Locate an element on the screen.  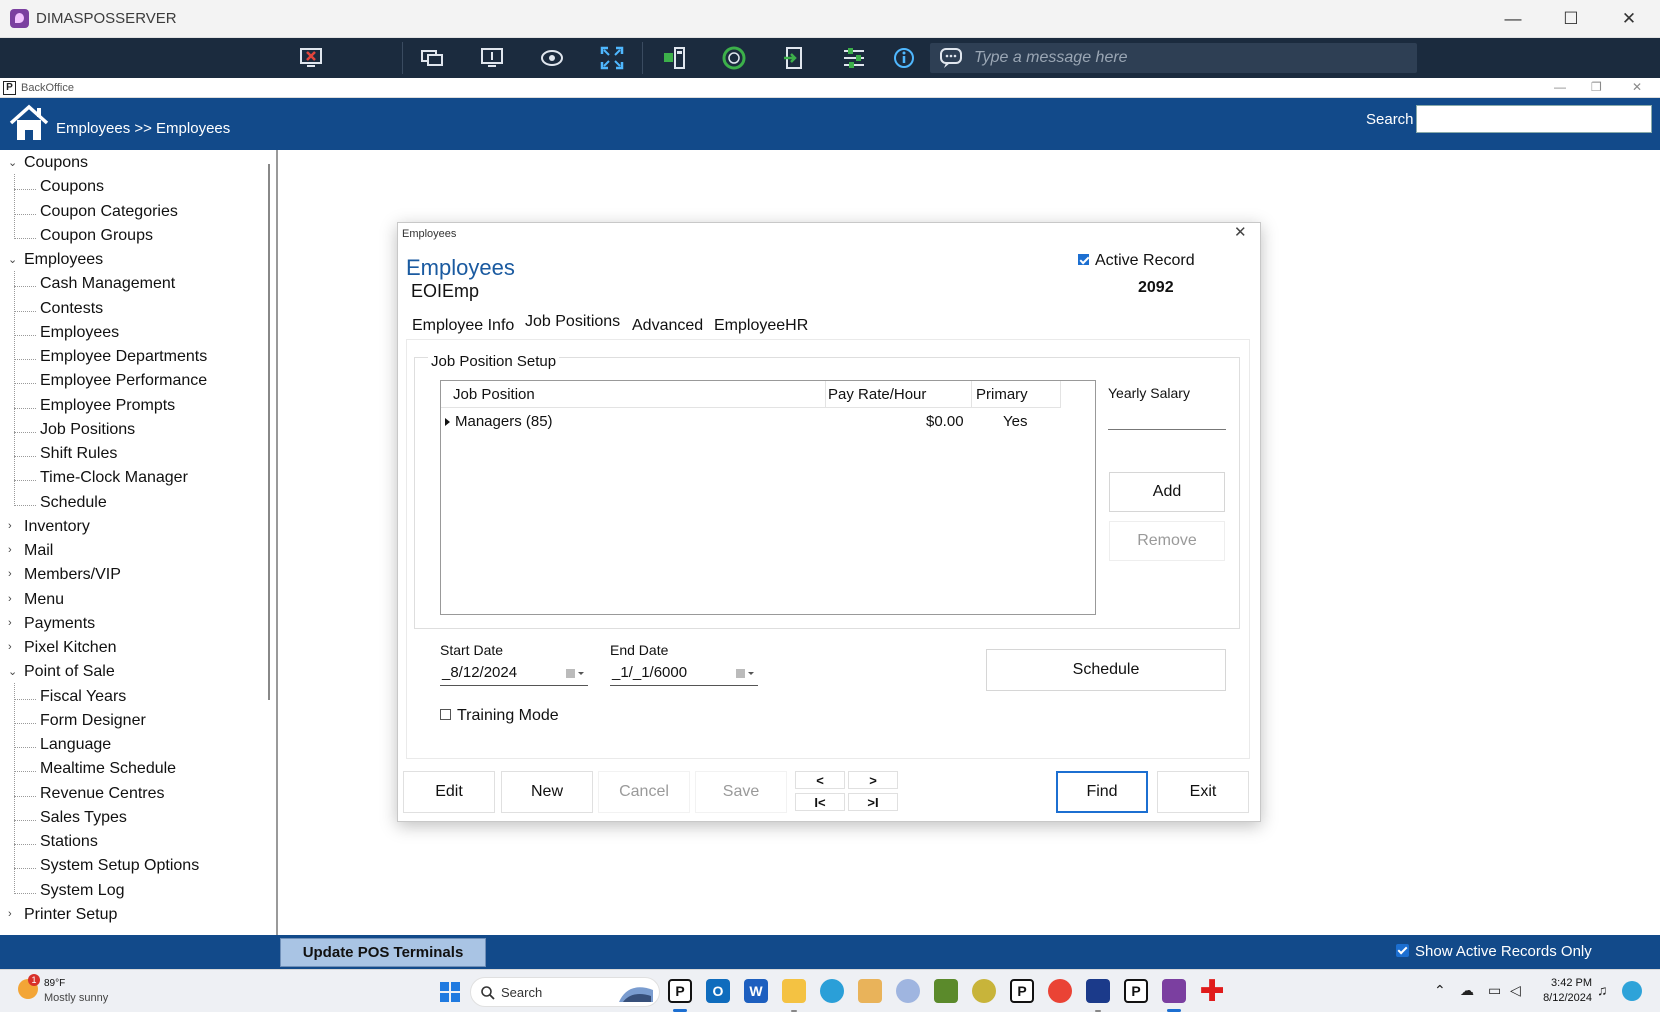
column-primary: Primary is located at coordinates (1002, 394).